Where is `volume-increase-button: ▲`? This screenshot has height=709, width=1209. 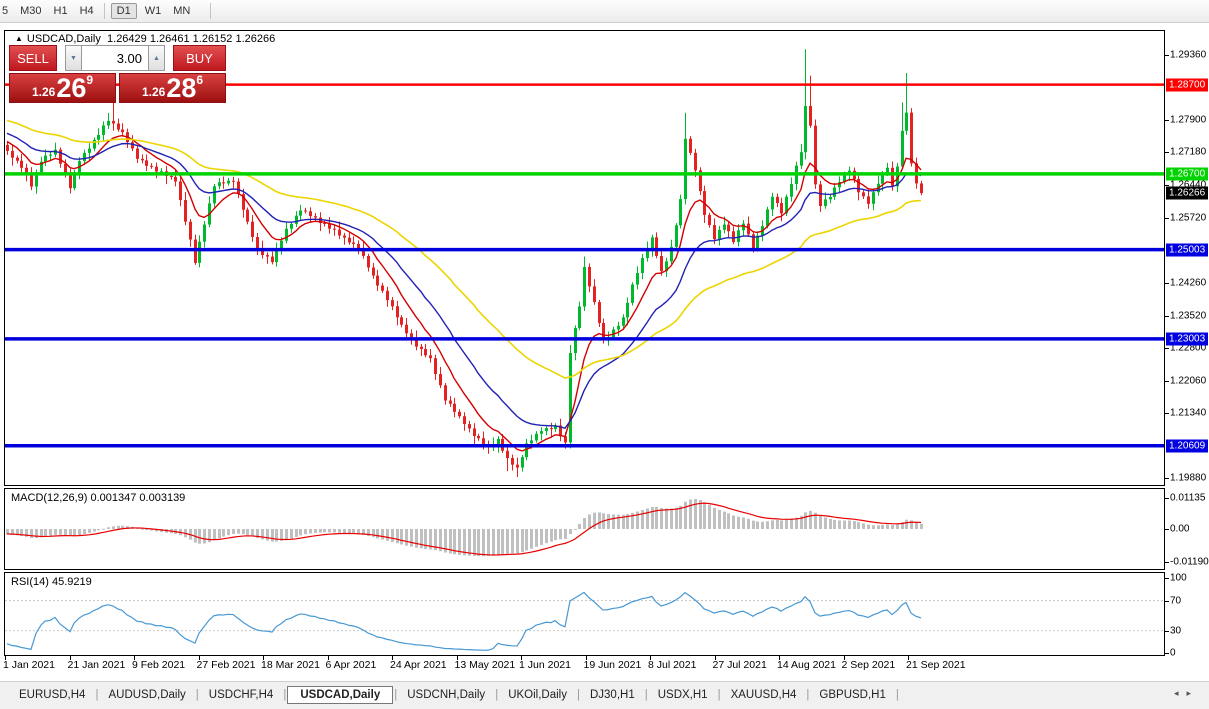 volume-increase-button: ▲ is located at coordinates (156, 58).